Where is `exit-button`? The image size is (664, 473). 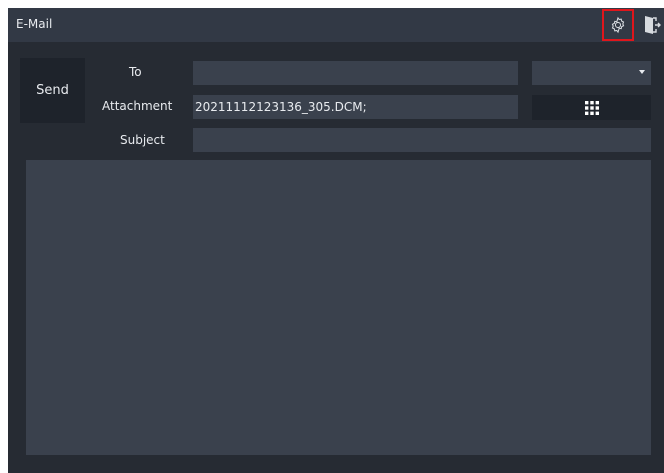 exit-button is located at coordinates (652, 25).